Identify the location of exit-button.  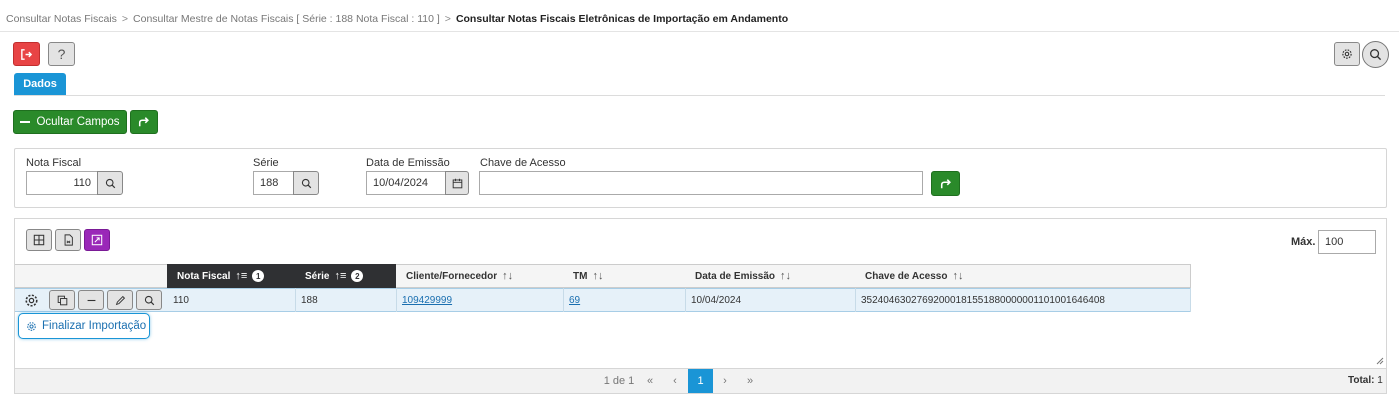
(26, 54).